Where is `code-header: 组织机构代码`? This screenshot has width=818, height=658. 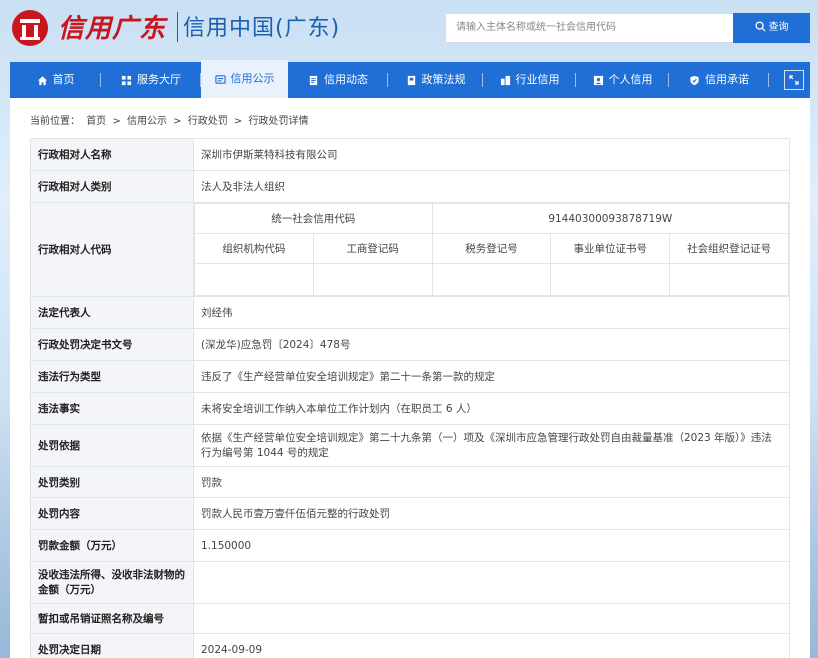 code-header: 组织机构代码 is located at coordinates (254, 248).